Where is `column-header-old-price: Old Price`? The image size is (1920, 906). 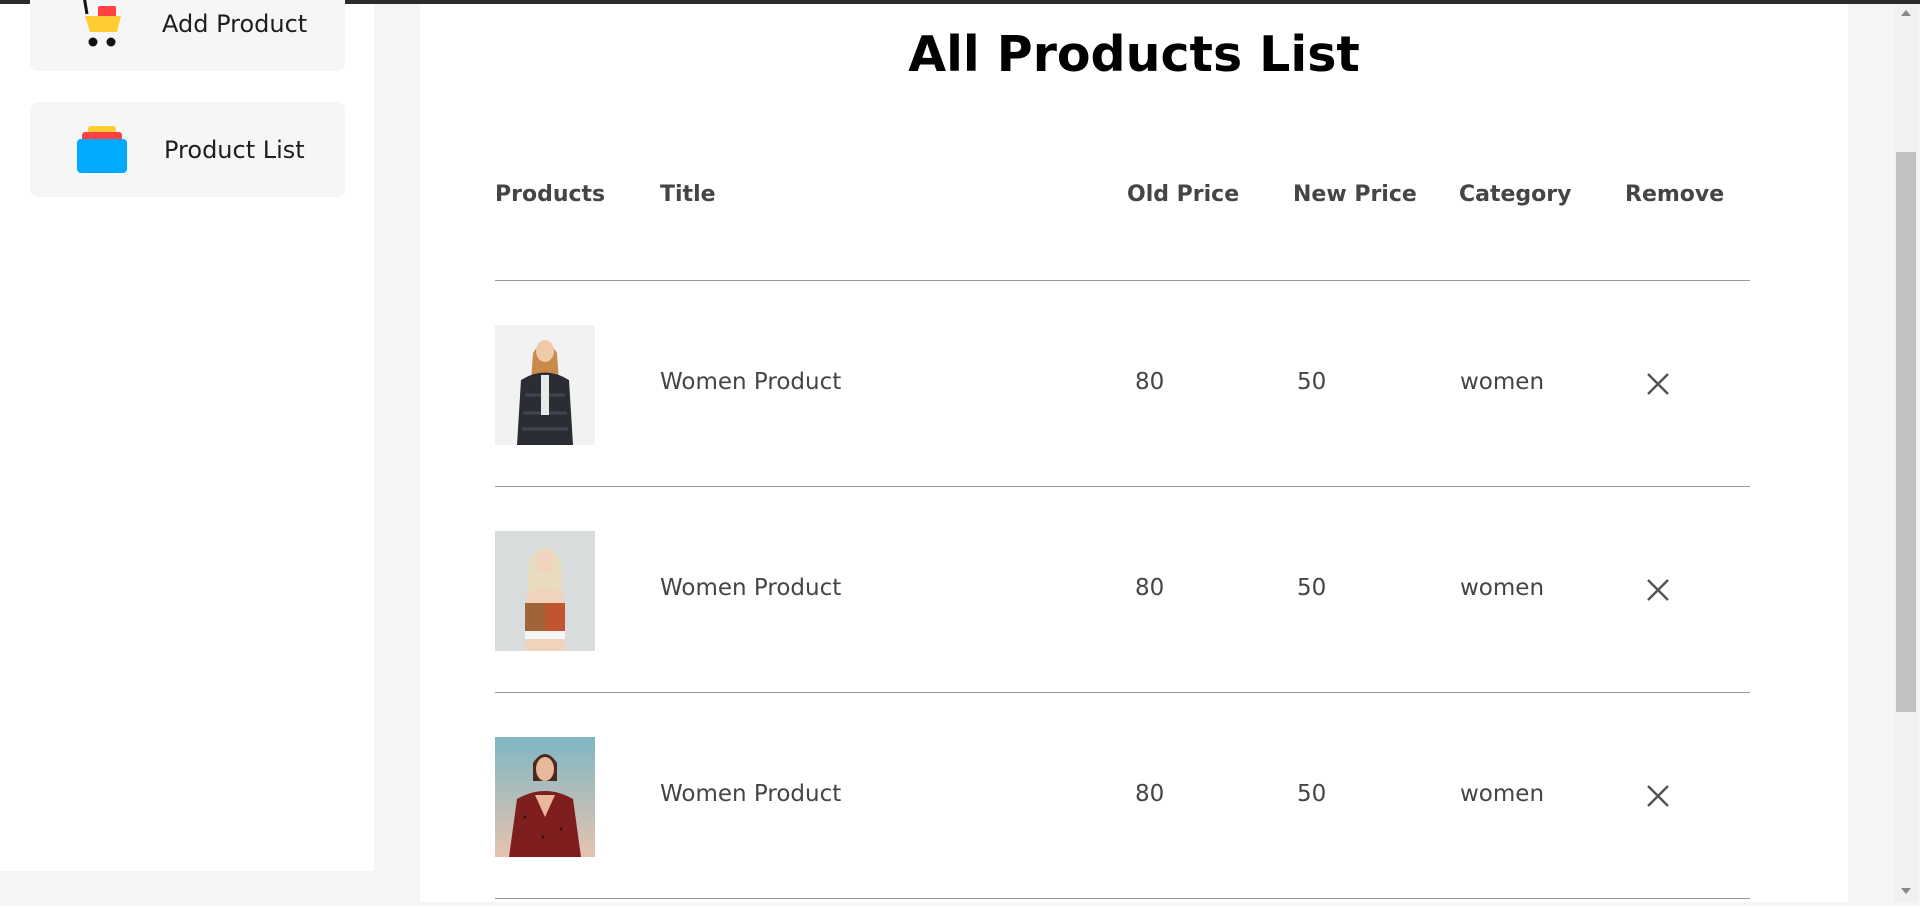
column-header-old-price: Old Price is located at coordinates (1183, 194).